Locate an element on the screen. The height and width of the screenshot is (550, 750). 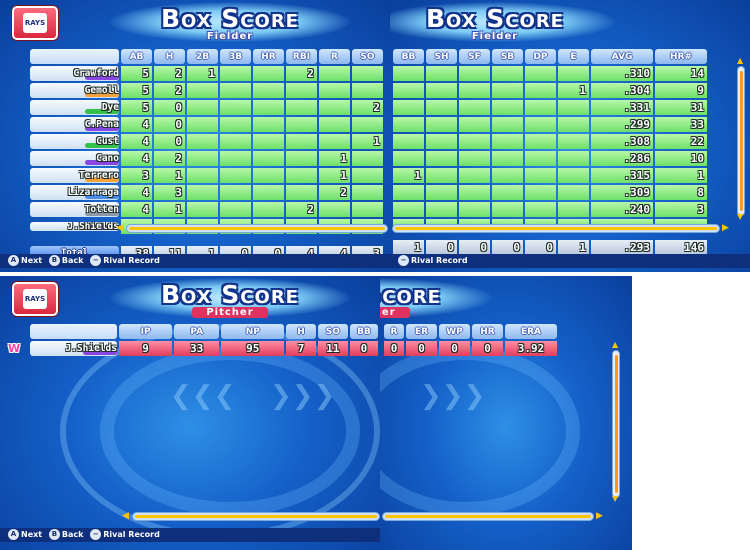
table-row: .299 33 is located at coordinates (550, 124).